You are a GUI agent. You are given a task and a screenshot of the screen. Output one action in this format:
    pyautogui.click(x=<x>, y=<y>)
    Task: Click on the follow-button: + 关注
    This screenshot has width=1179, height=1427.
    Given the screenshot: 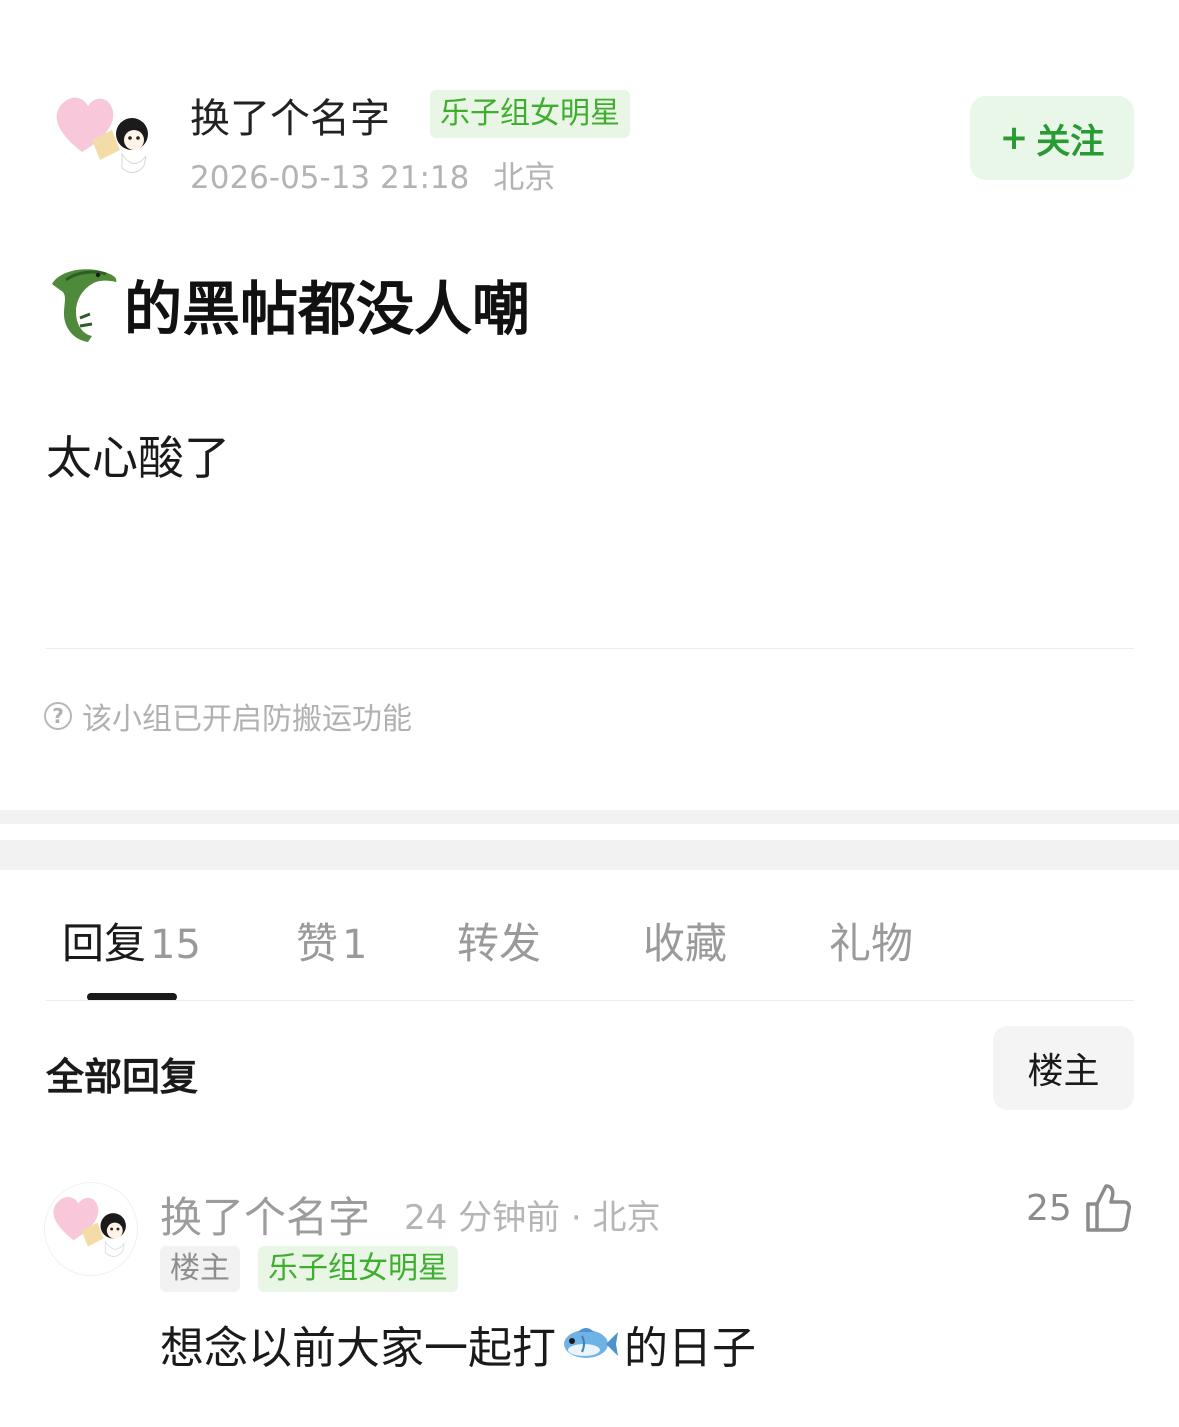 What is the action you would take?
    pyautogui.click(x=1052, y=138)
    